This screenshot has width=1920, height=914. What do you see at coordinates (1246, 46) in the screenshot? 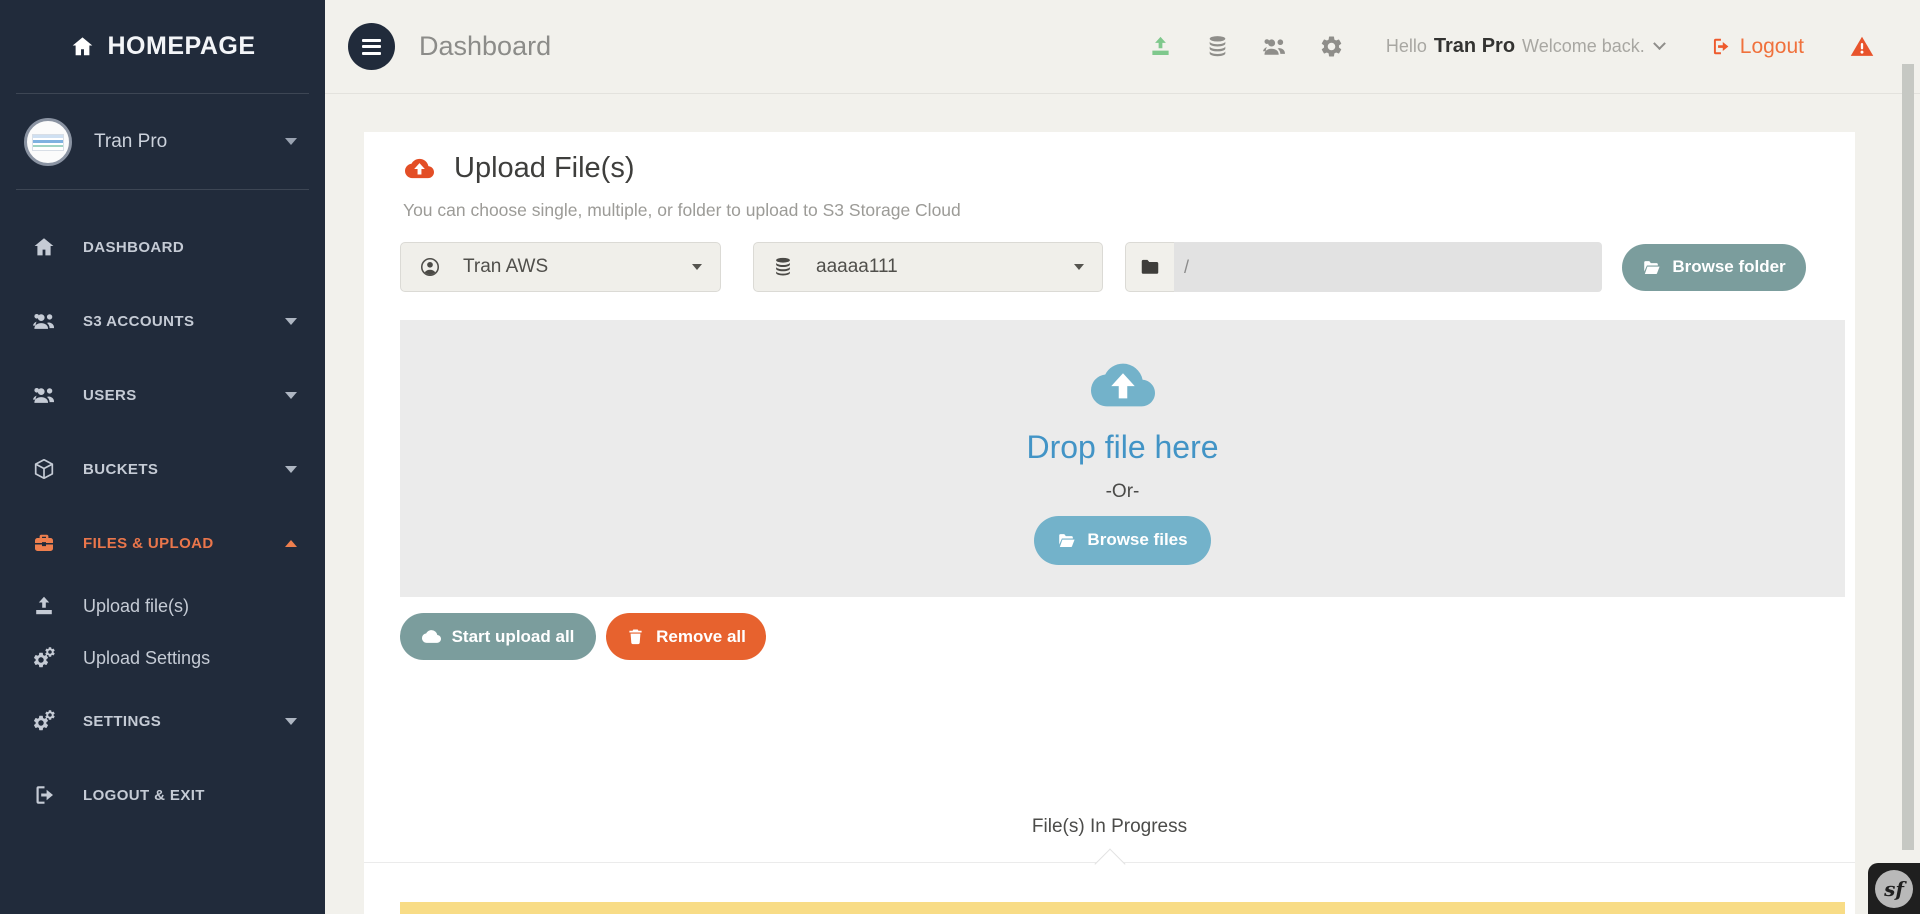
I see `topbar-shortcut-icons` at bounding box center [1246, 46].